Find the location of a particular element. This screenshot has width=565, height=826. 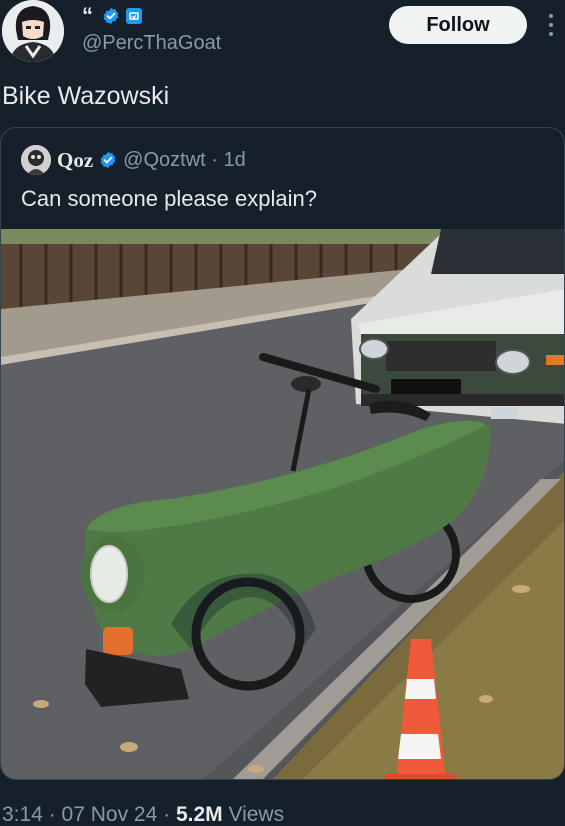

quoted-author-name: Qoz is located at coordinates (75, 160).